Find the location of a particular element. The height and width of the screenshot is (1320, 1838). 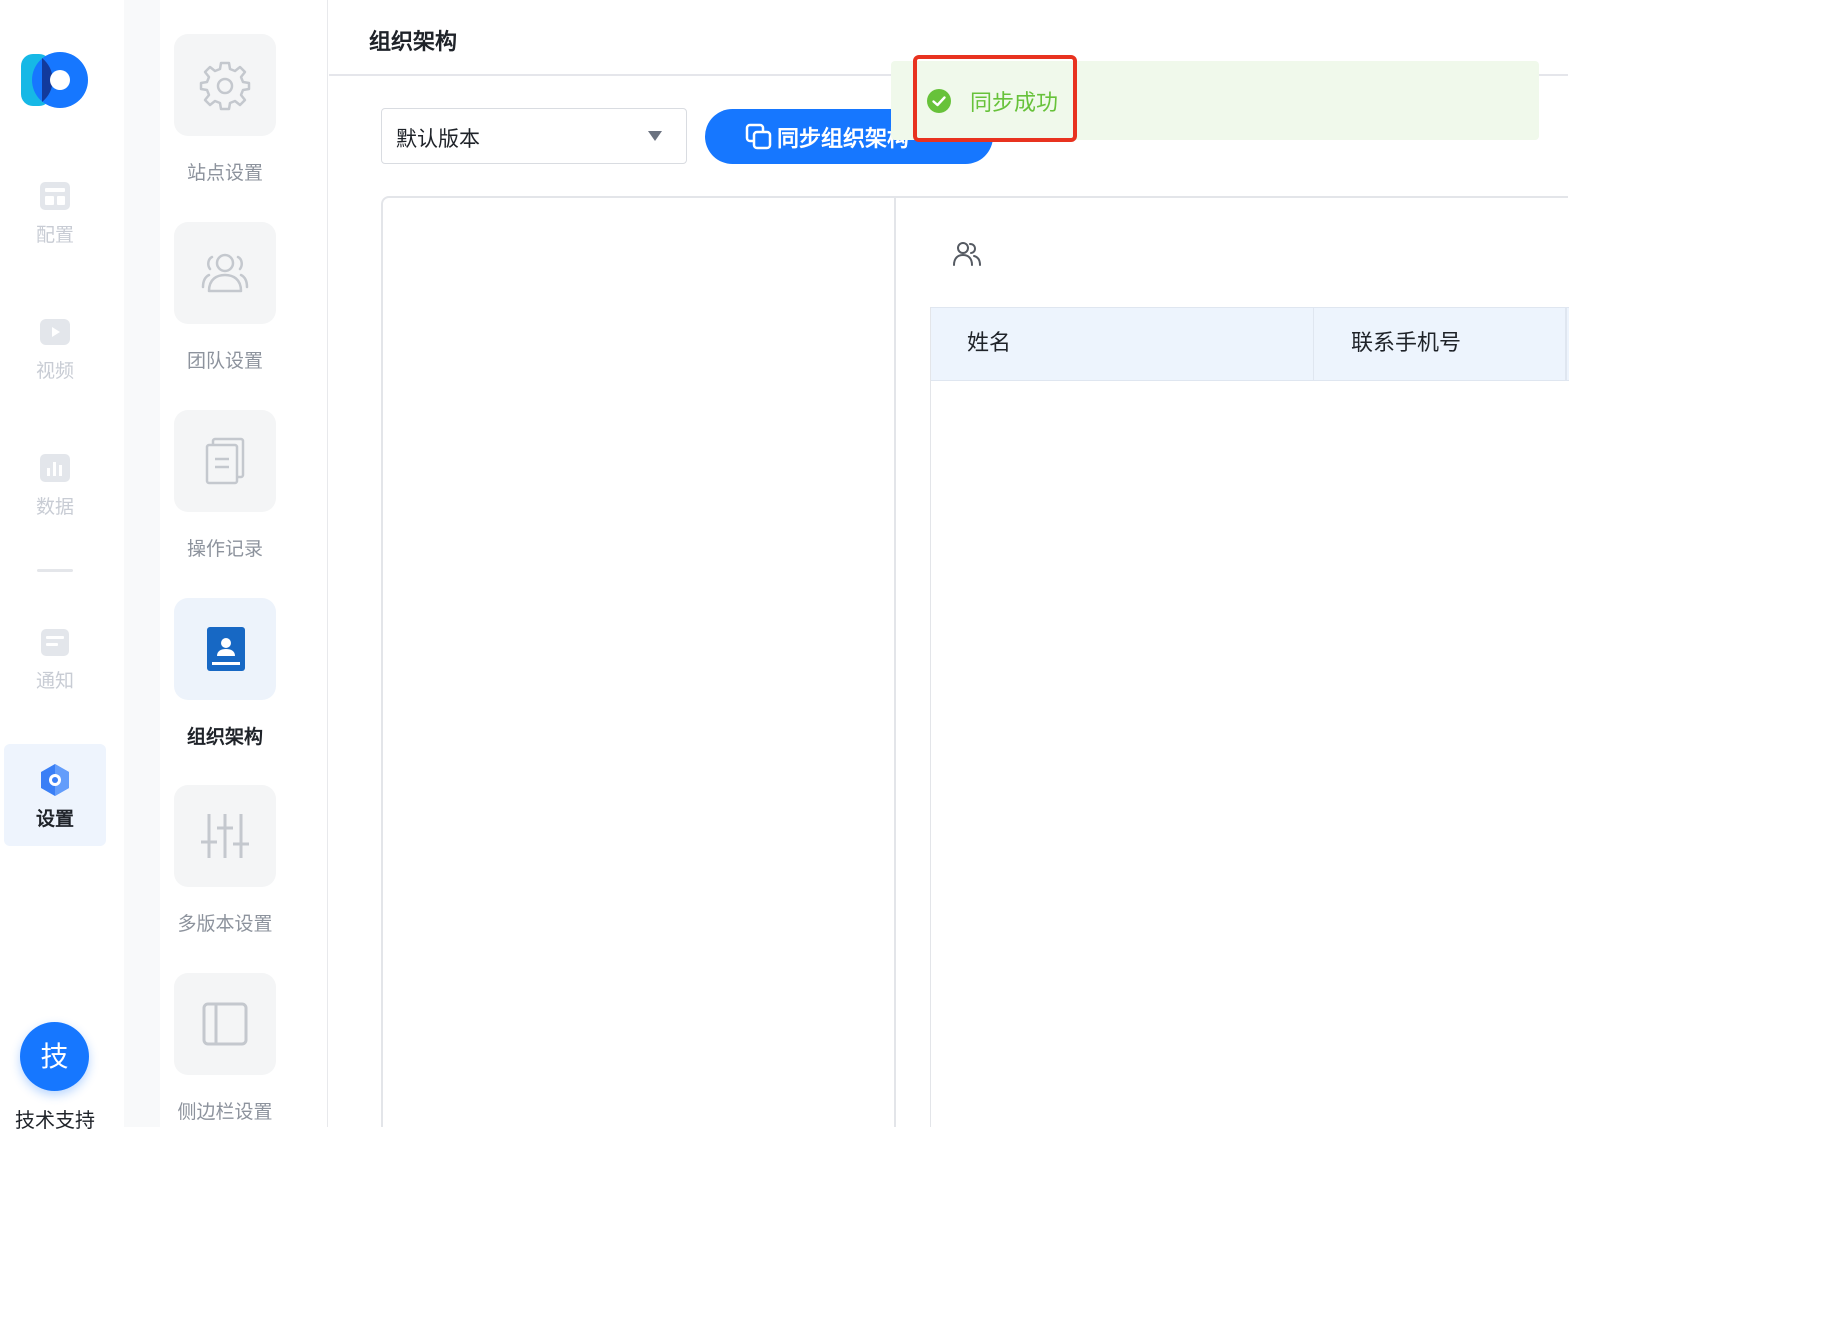

menu-item-operation-log: 操作记录 is located at coordinates (244, 490).